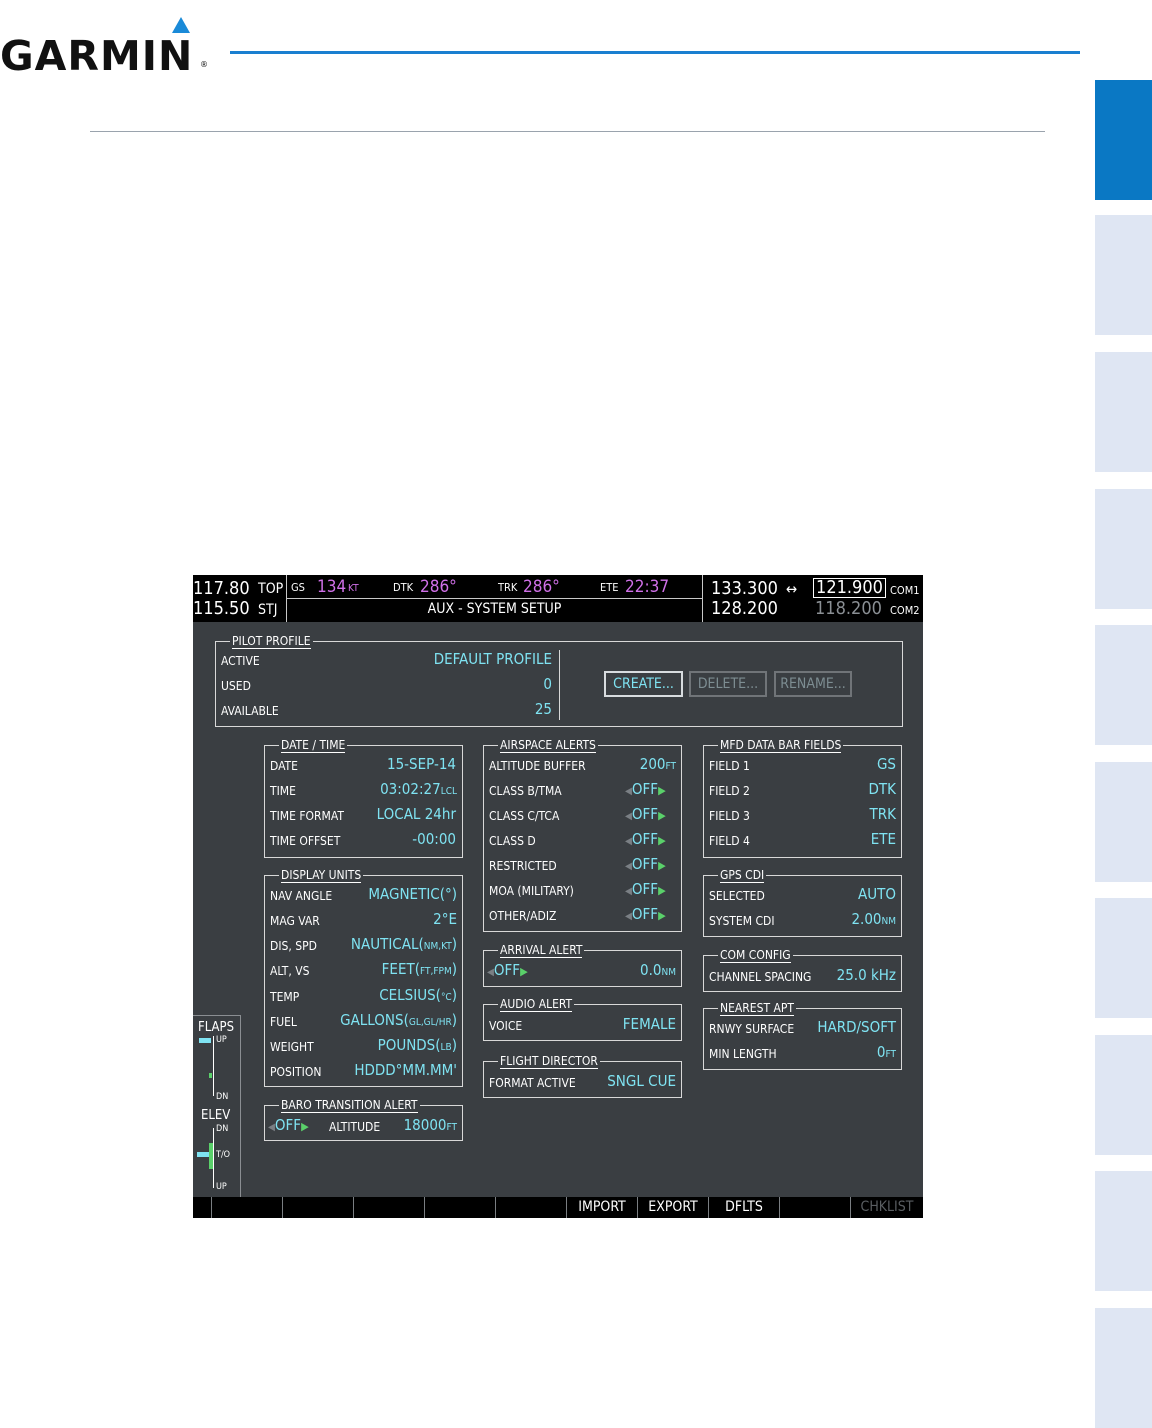 The width and height of the screenshot is (1152, 1428). Describe the element at coordinates (421, 1125) in the screenshot. I see `baro-altitude-value: 18000FT` at that location.